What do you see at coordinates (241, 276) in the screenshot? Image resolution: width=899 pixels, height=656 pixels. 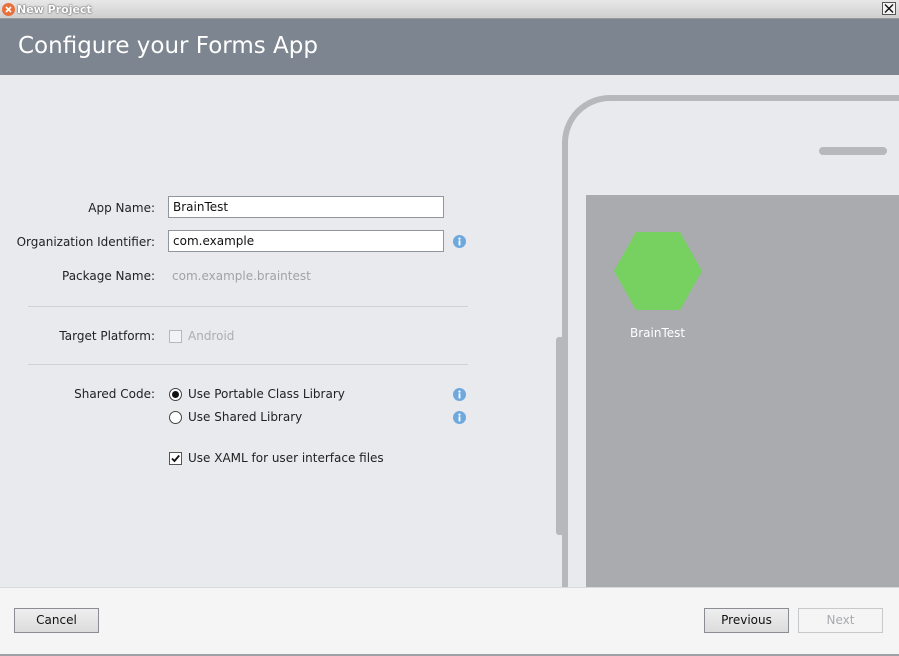 I see `package-name-value: com.example.braintest` at bounding box center [241, 276].